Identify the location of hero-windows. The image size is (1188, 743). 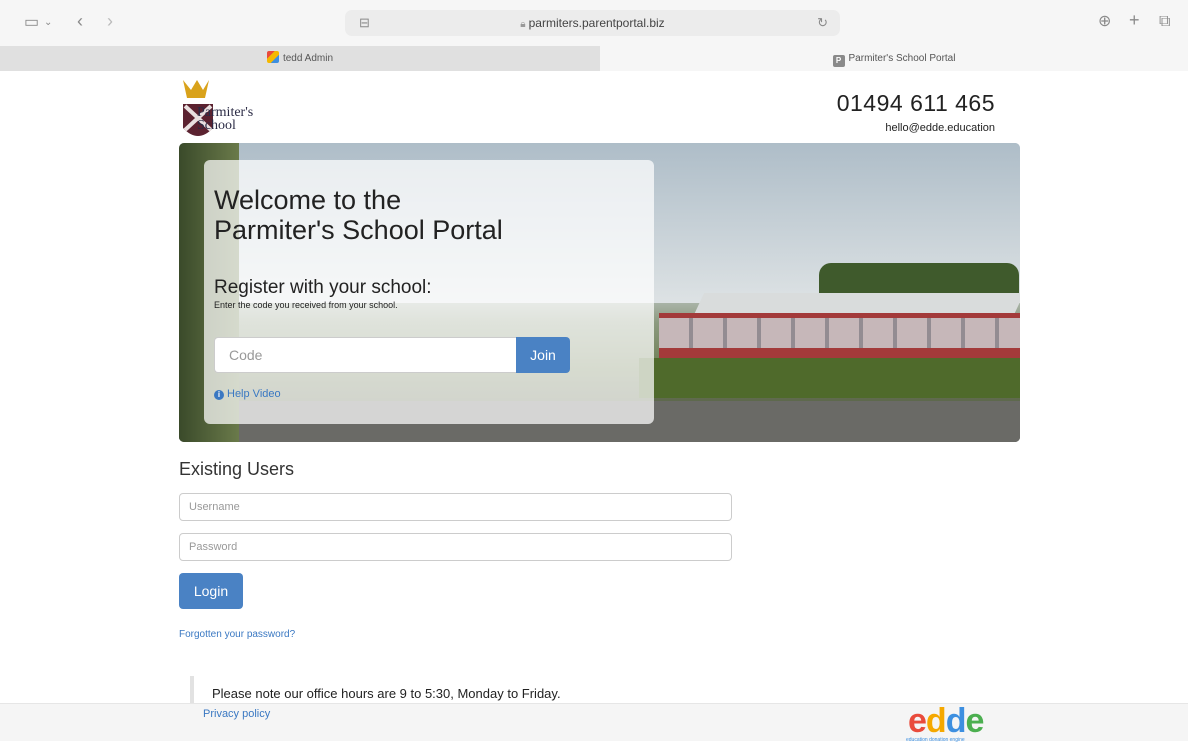
(839, 333).